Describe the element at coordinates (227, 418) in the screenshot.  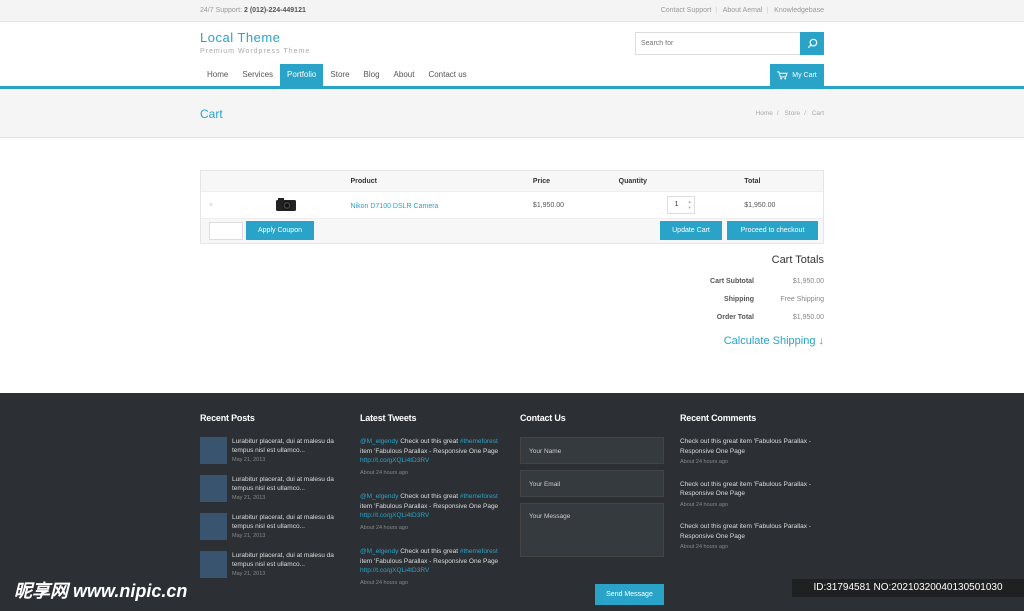
I see `recent-posts-title: Recent Posts` at that location.